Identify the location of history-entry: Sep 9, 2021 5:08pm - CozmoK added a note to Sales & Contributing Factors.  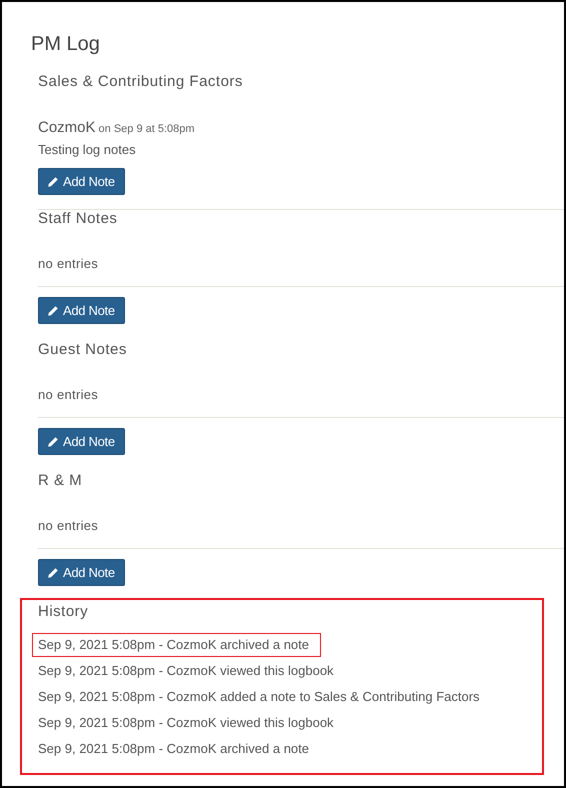
(259, 697).